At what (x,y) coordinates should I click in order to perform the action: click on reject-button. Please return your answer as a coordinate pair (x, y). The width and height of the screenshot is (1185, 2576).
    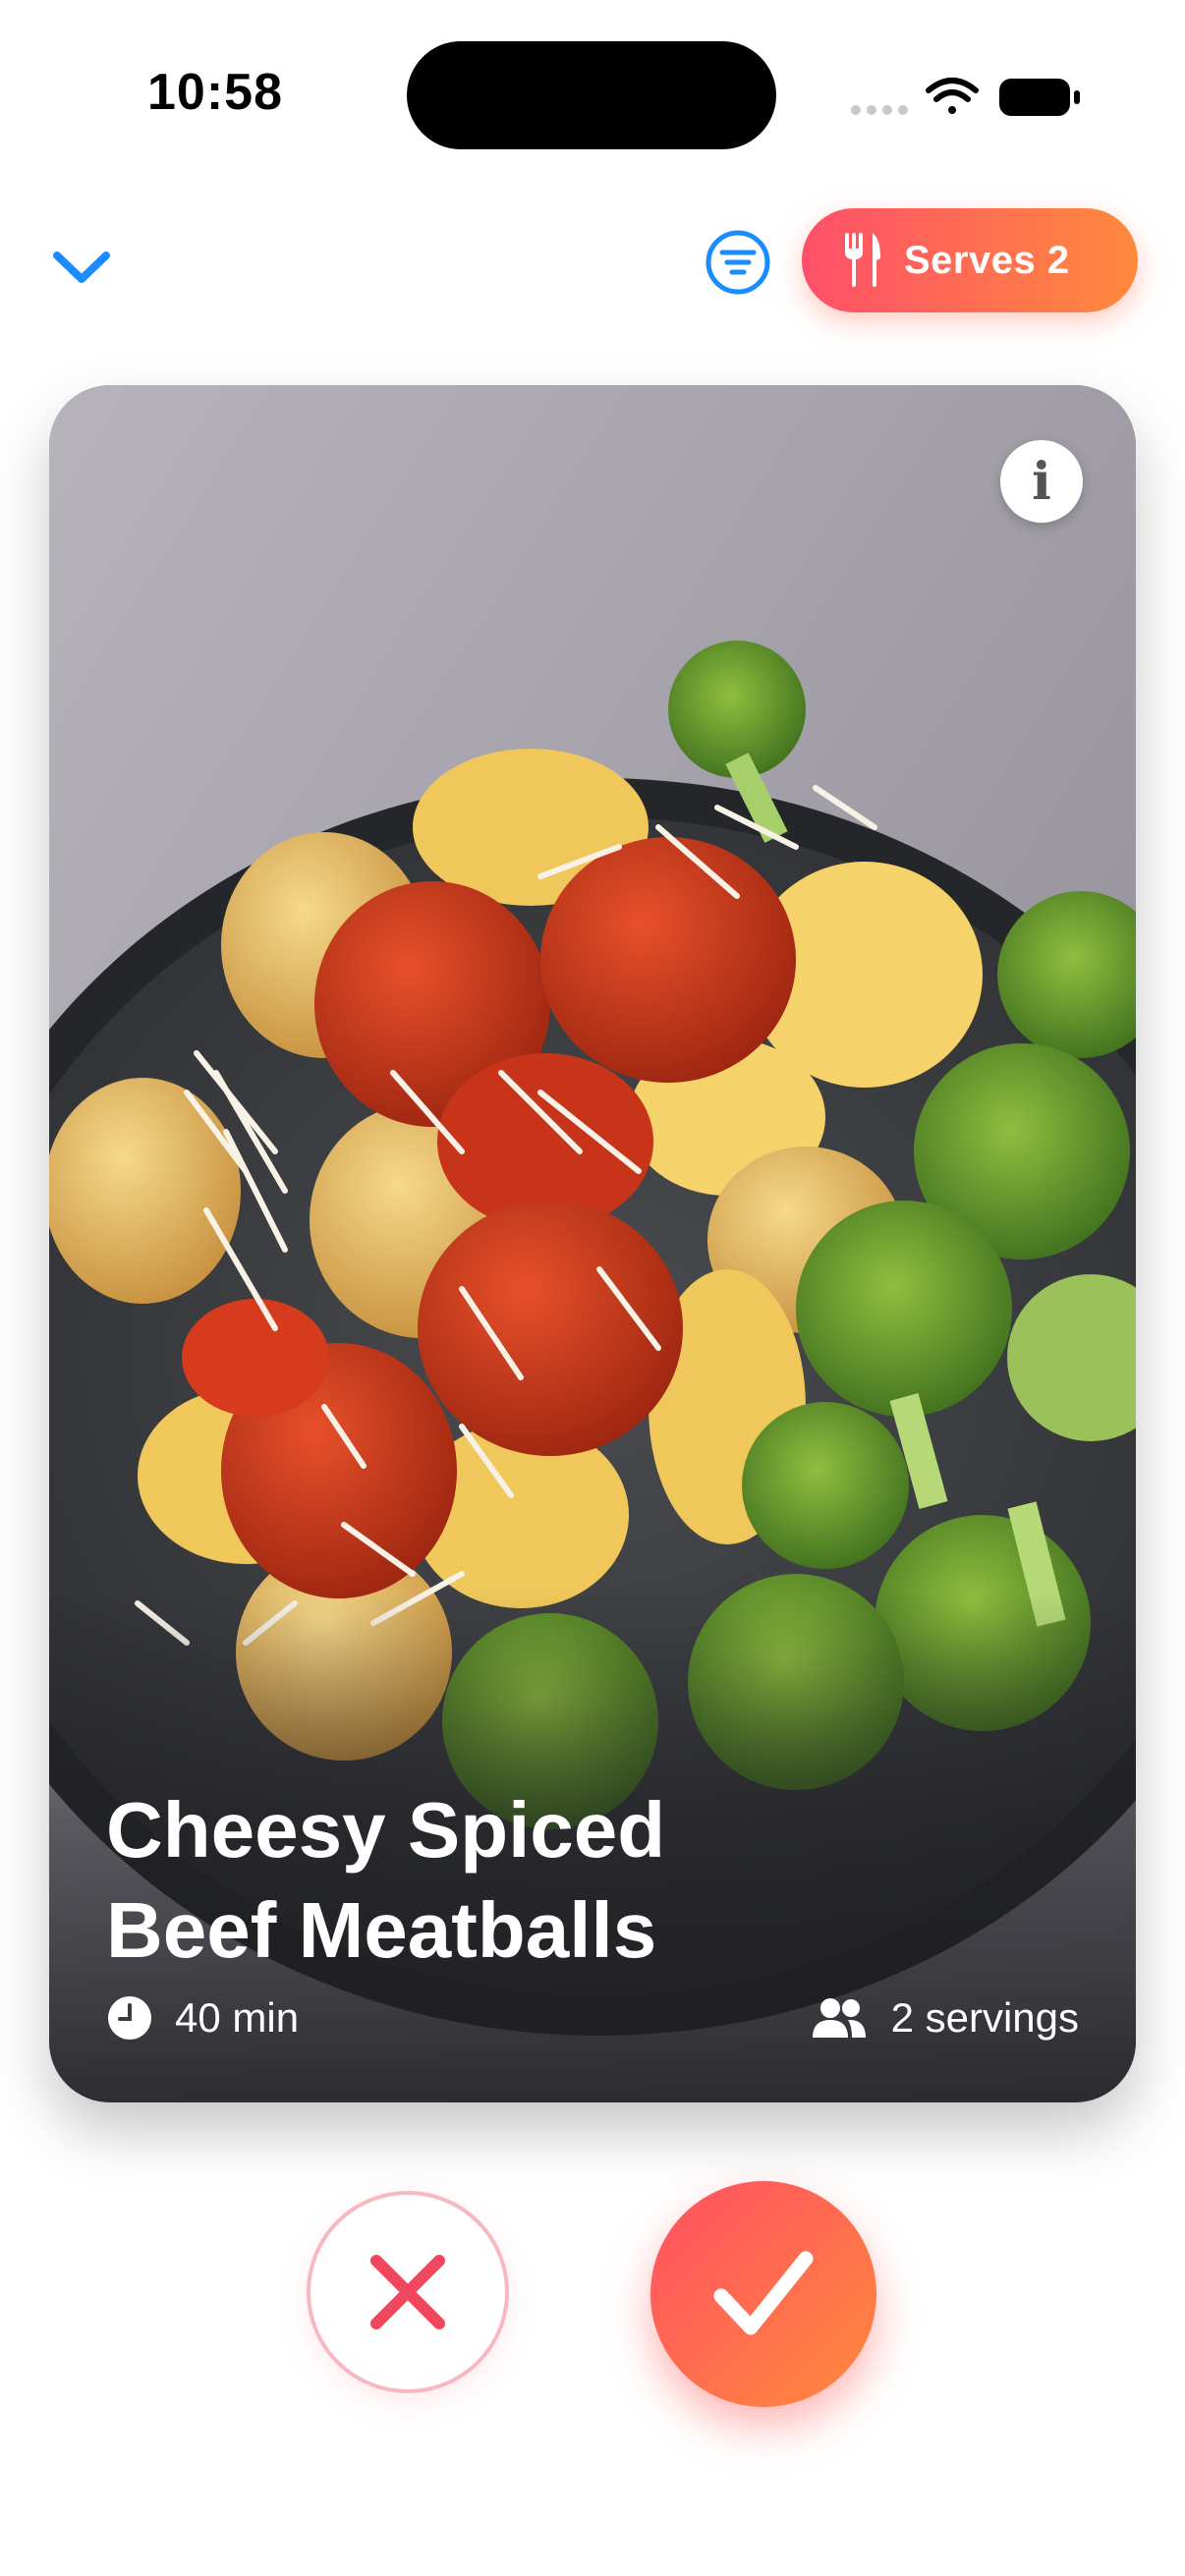
    Looking at the image, I should click on (408, 2292).